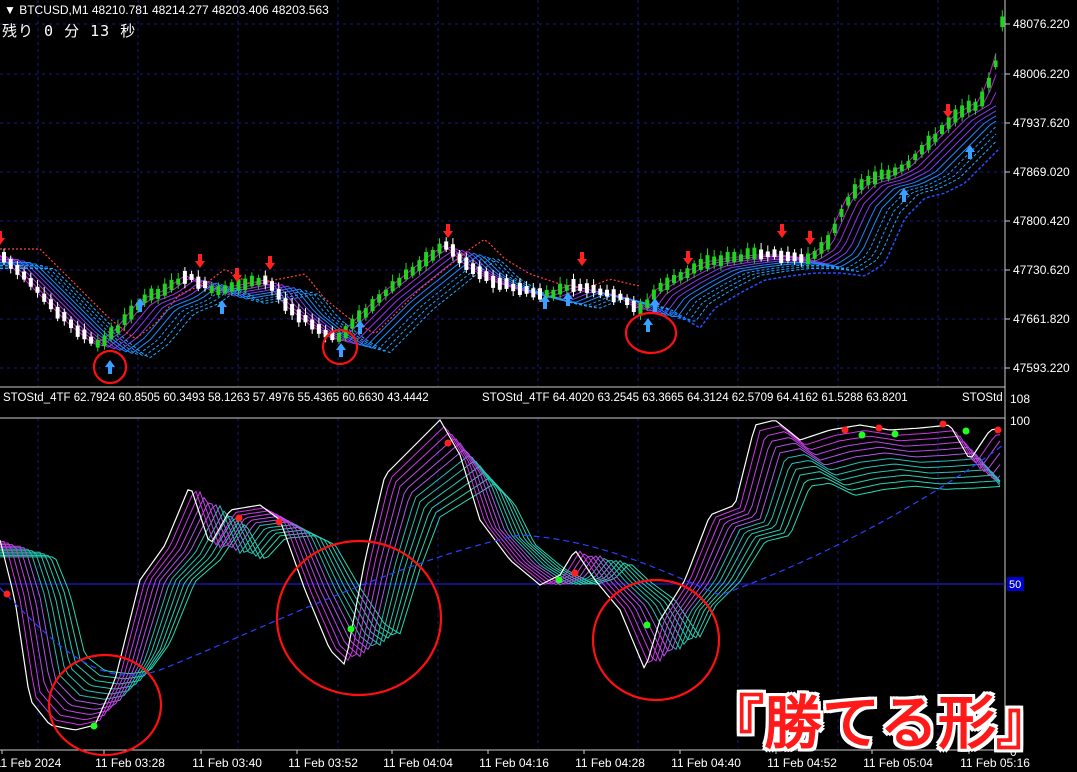 This screenshot has width=1077, height=772. Describe the element at coordinates (514, 763) in the screenshot. I see `time-label: 11 Feb 04:16` at that location.